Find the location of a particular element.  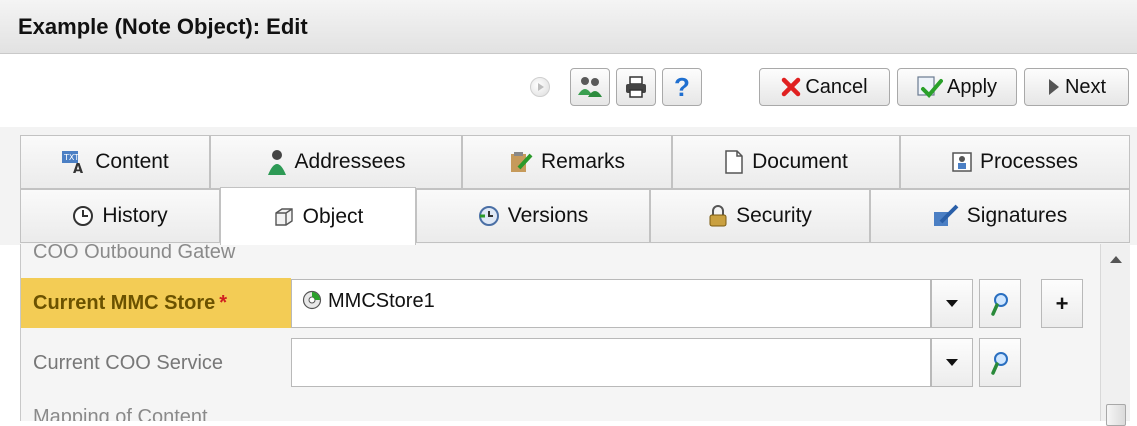

mmc-store-dropdown-button is located at coordinates (952, 303).